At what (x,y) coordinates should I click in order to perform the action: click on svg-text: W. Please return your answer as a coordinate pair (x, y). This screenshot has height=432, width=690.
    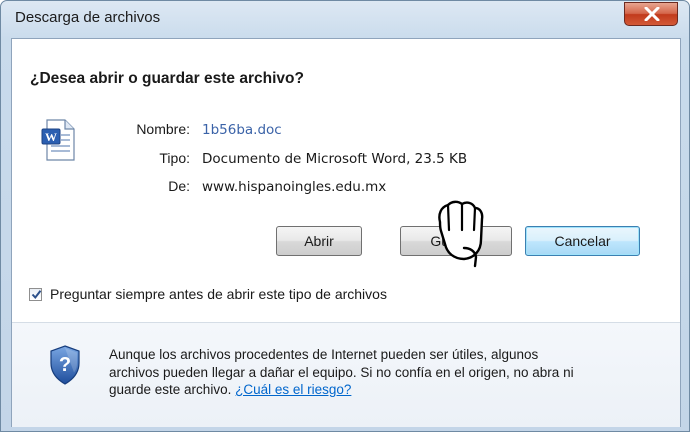
    Looking at the image, I should click on (51, 137).